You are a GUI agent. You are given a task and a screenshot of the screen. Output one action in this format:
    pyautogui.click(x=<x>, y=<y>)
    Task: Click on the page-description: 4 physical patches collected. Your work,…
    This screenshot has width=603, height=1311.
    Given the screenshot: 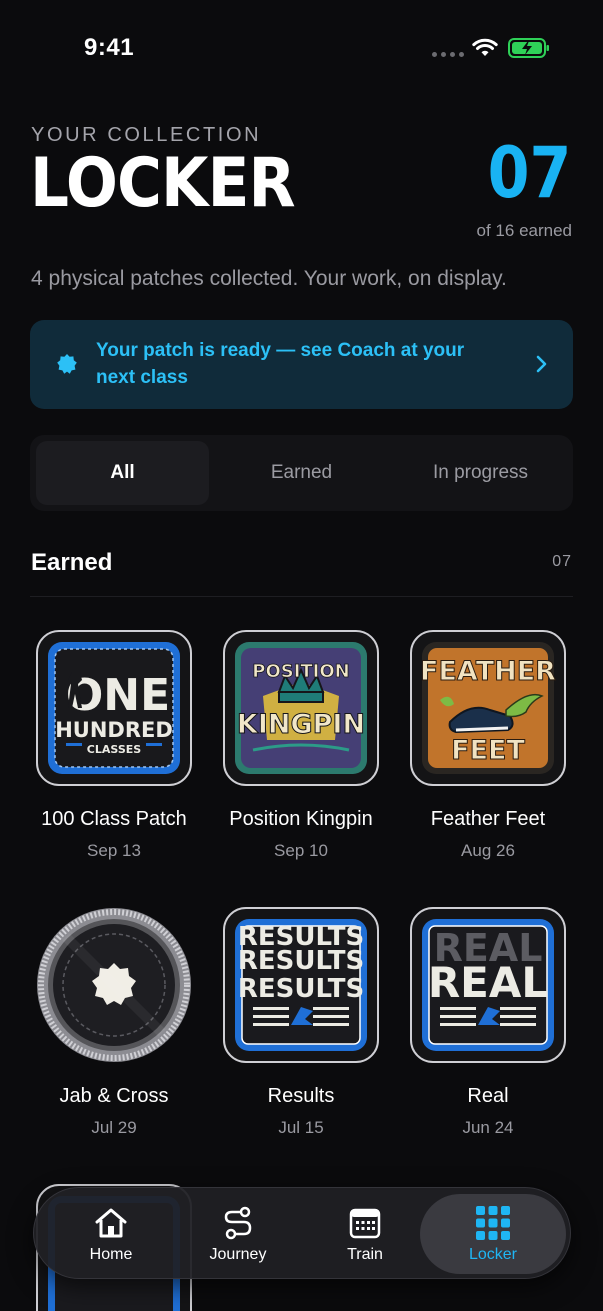 What is the action you would take?
    pyautogui.click(x=269, y=278)
    